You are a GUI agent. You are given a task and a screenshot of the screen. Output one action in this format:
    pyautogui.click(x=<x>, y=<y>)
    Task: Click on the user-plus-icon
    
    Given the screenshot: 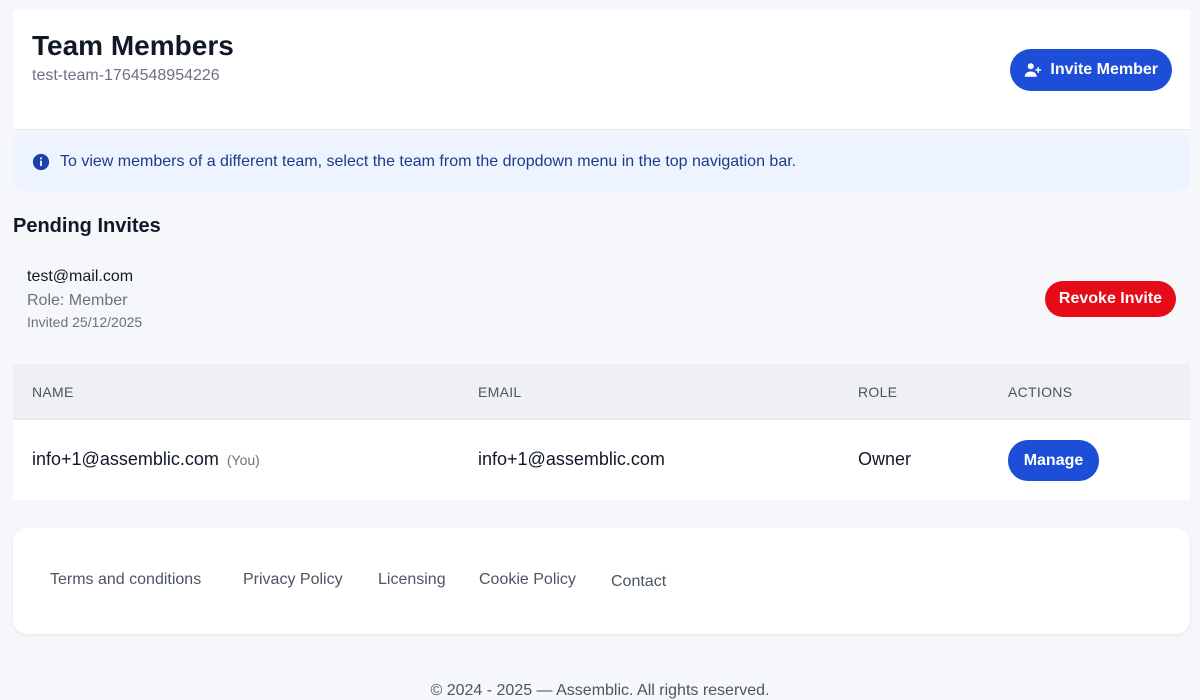 What is the action you would take?
    pyautogui.click(x=1033, y=70)
    